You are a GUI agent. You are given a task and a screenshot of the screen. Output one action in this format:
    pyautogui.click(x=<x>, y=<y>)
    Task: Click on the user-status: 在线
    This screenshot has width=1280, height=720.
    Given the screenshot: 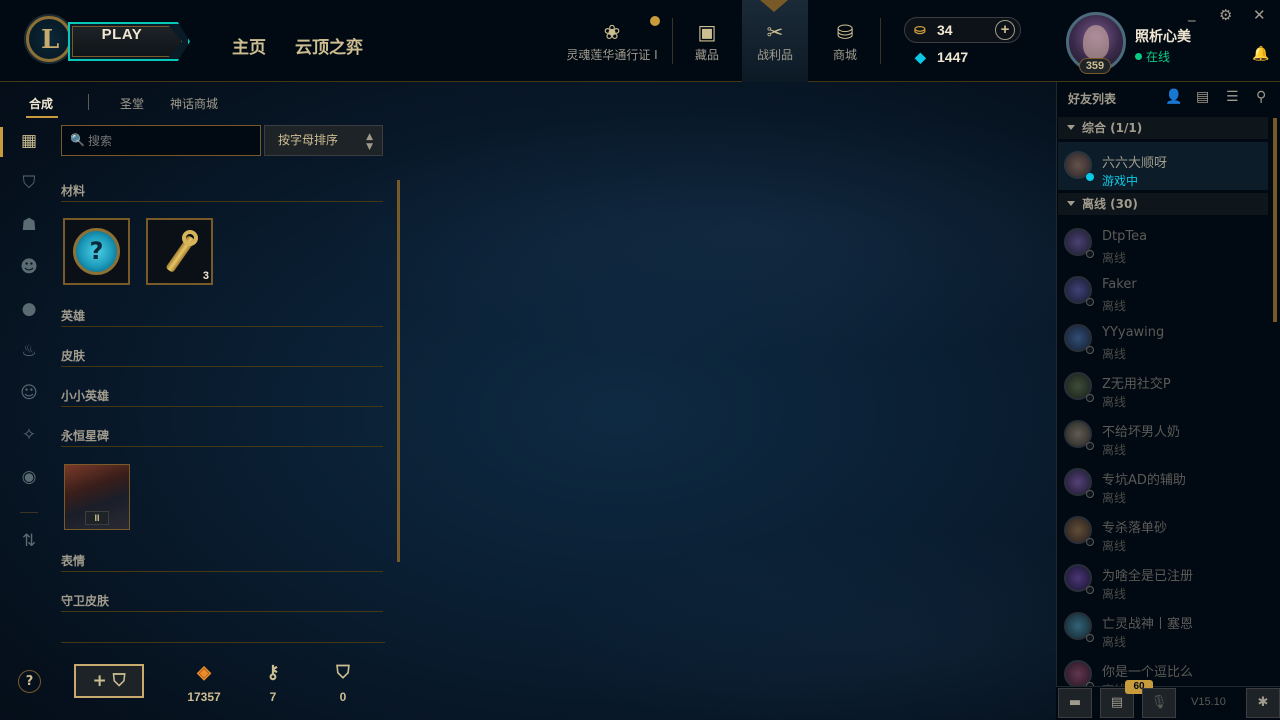 What is the action you would take?
    pyautogui.click(x=1152, y=56)
    